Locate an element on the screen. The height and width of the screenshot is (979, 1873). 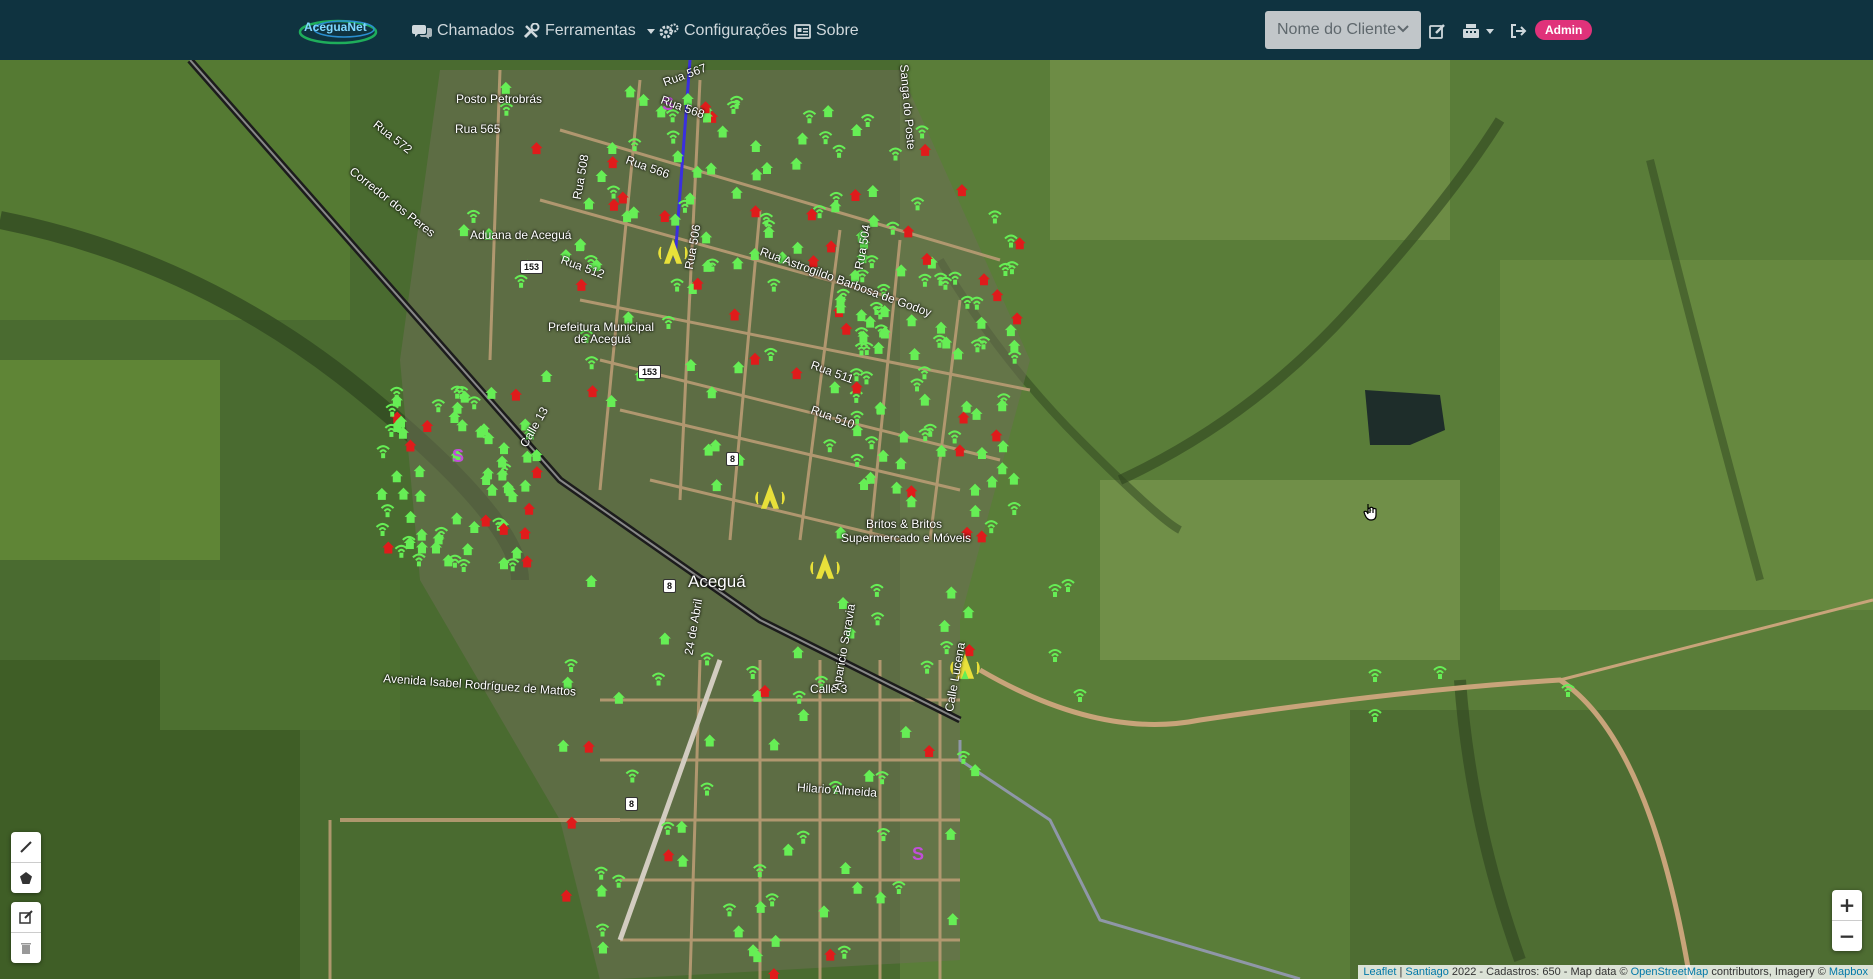
delete-layers-button is located at coordinates (26, 948).